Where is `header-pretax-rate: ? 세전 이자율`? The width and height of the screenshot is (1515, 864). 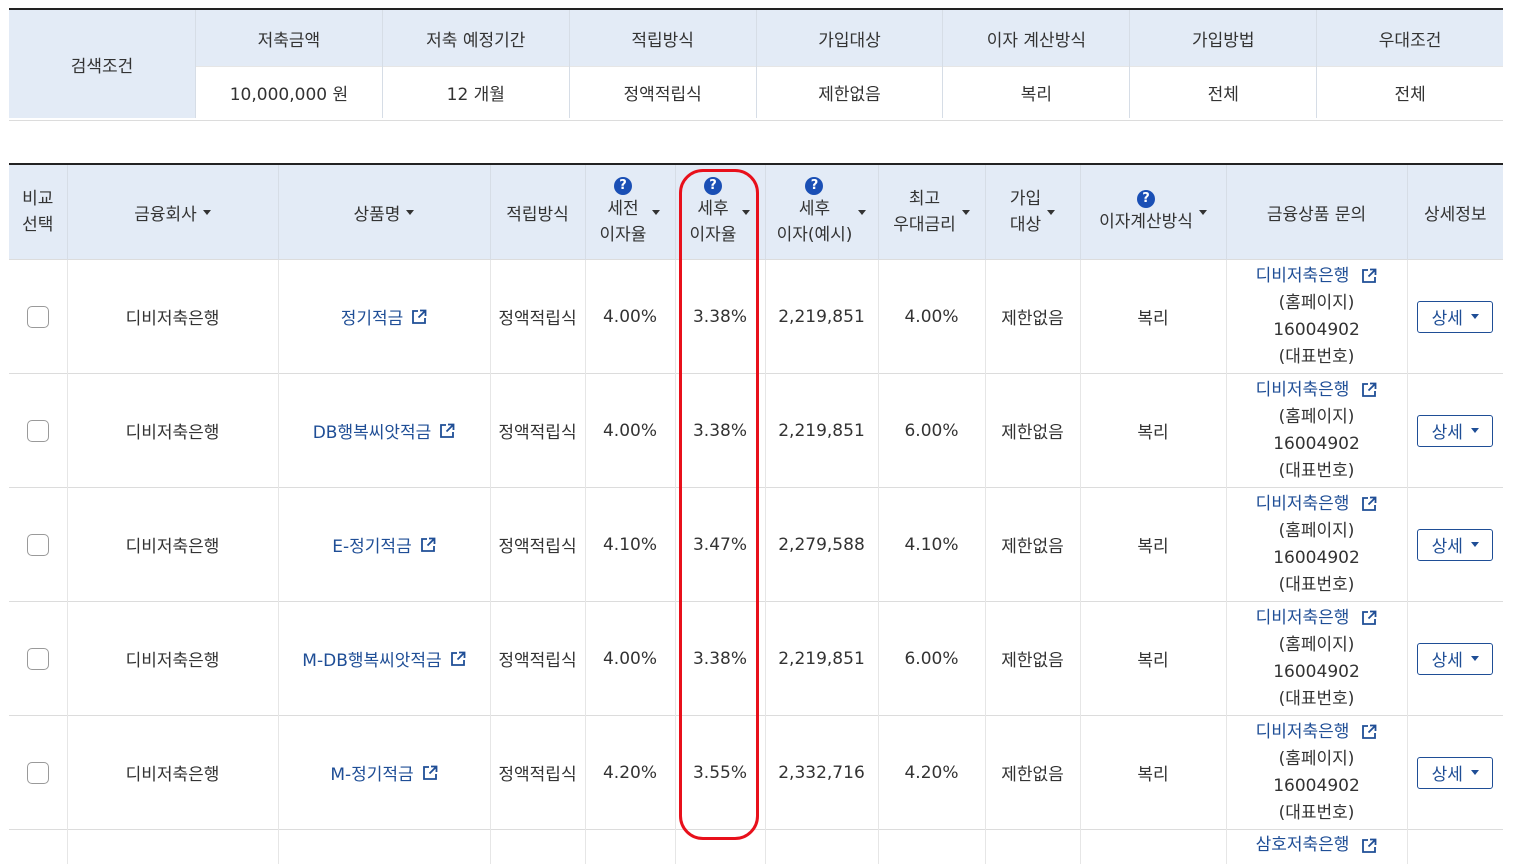
header-pretax-rate: ? 세전 이자율 is located at coordinates (630, 212).